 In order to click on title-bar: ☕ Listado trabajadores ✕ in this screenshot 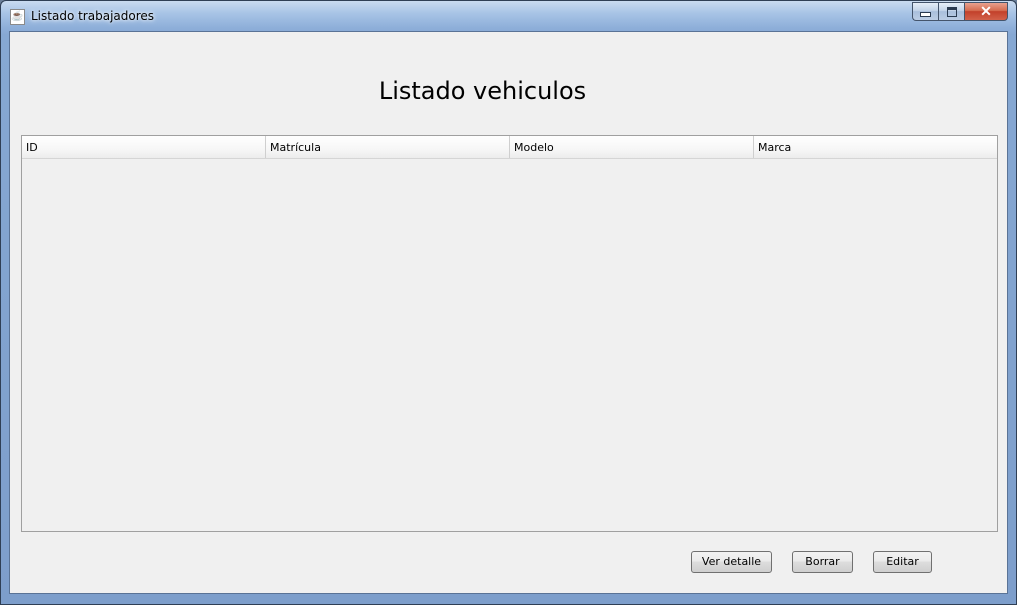, I will do `click(508, 16)`.